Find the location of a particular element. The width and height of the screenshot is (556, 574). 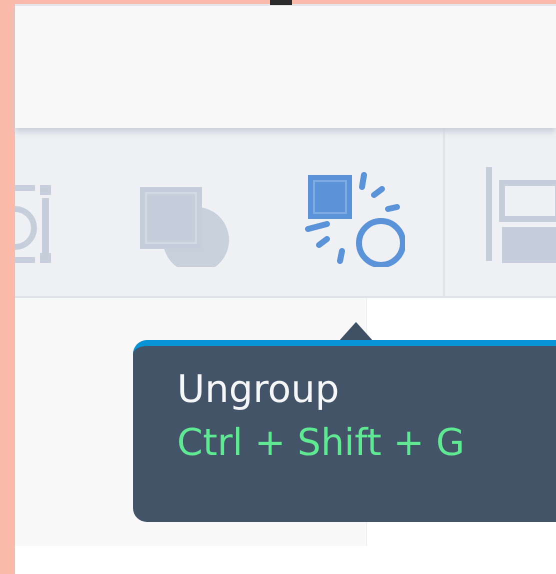

tooltip-title: Ungroup is located at coordinates (258, 389).